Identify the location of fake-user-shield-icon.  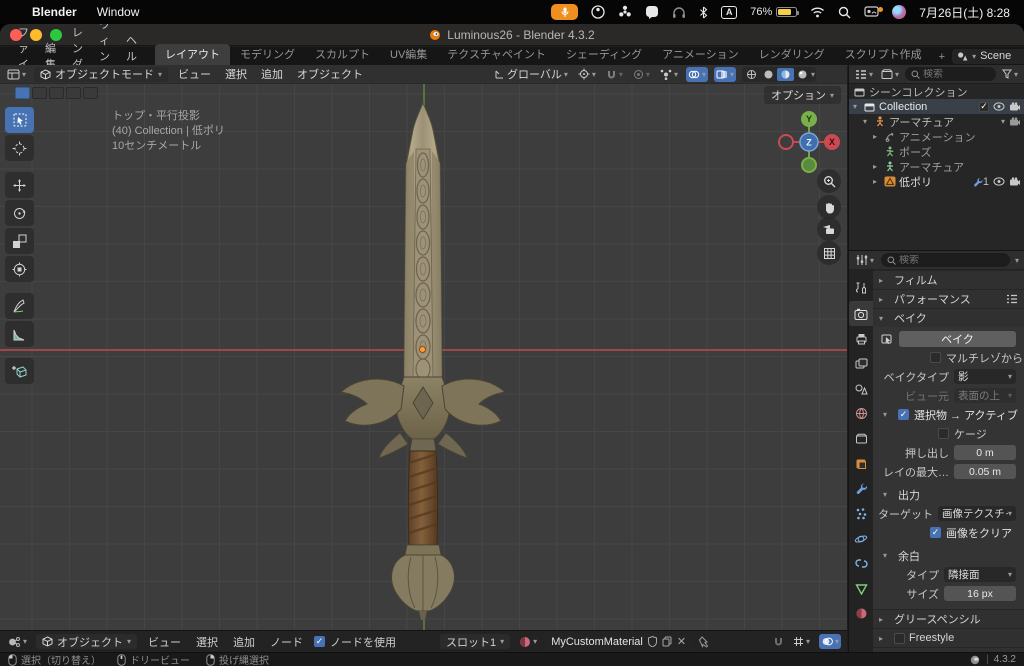
(652, 641).